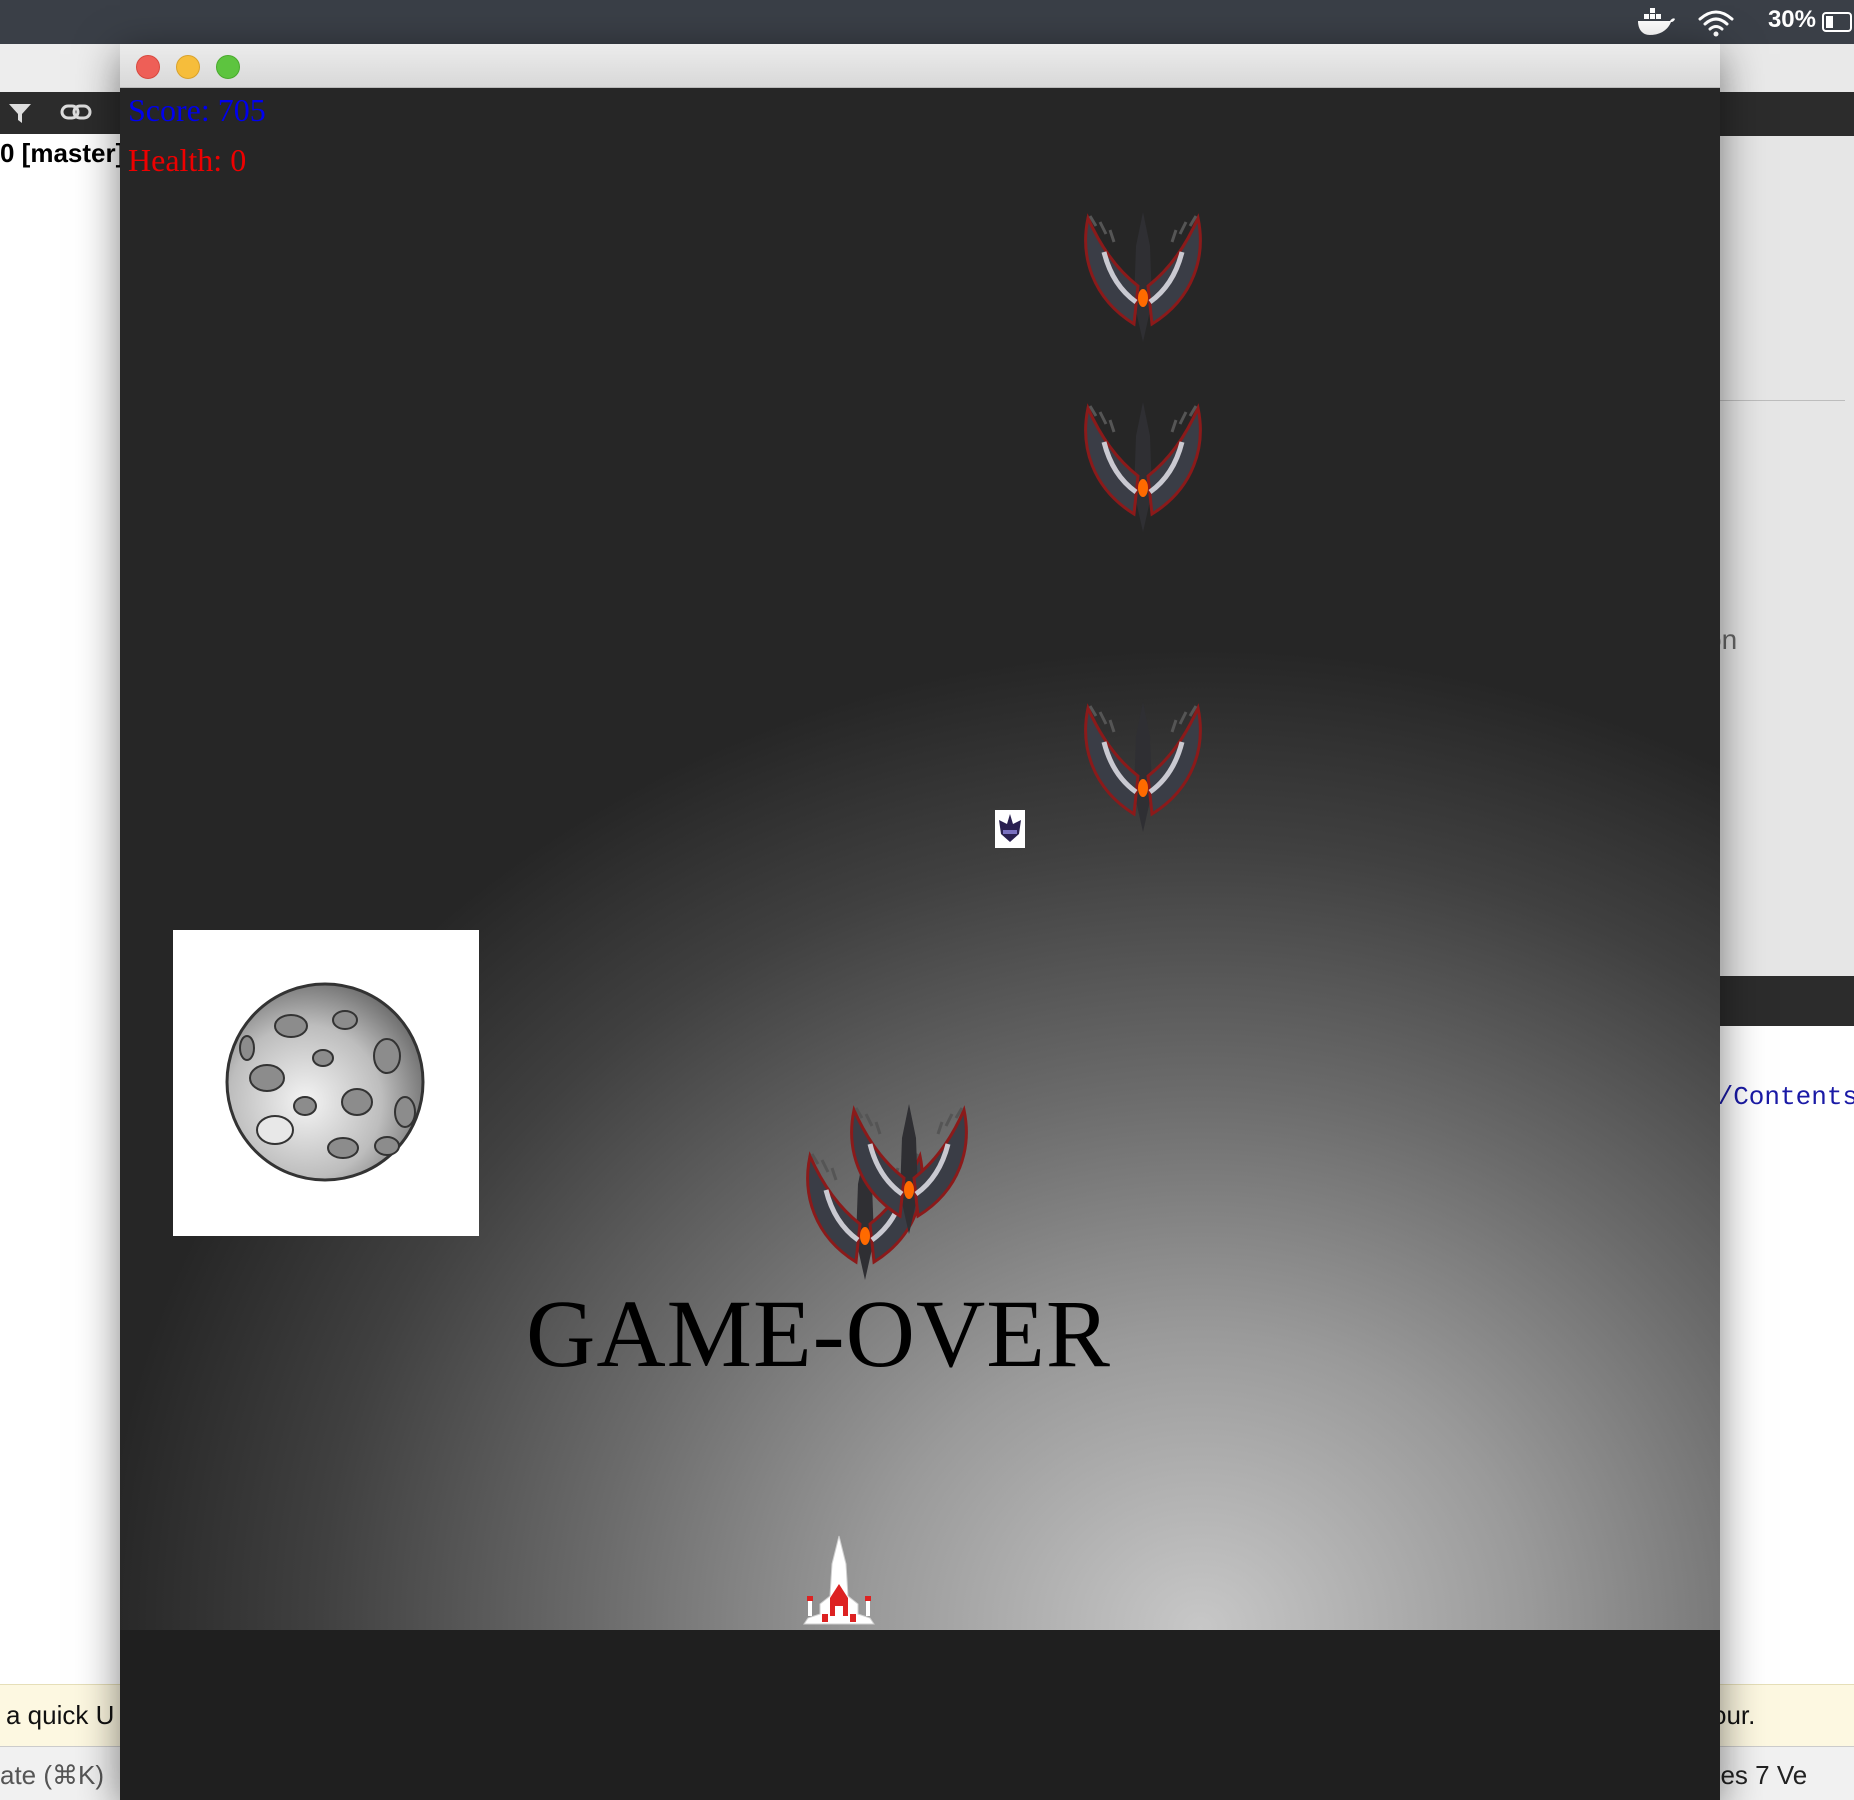  What do you see at coordinates (1777, 1356) in the screenshot?
I see `code-editor-right` at bounding box center [1777, 1356].